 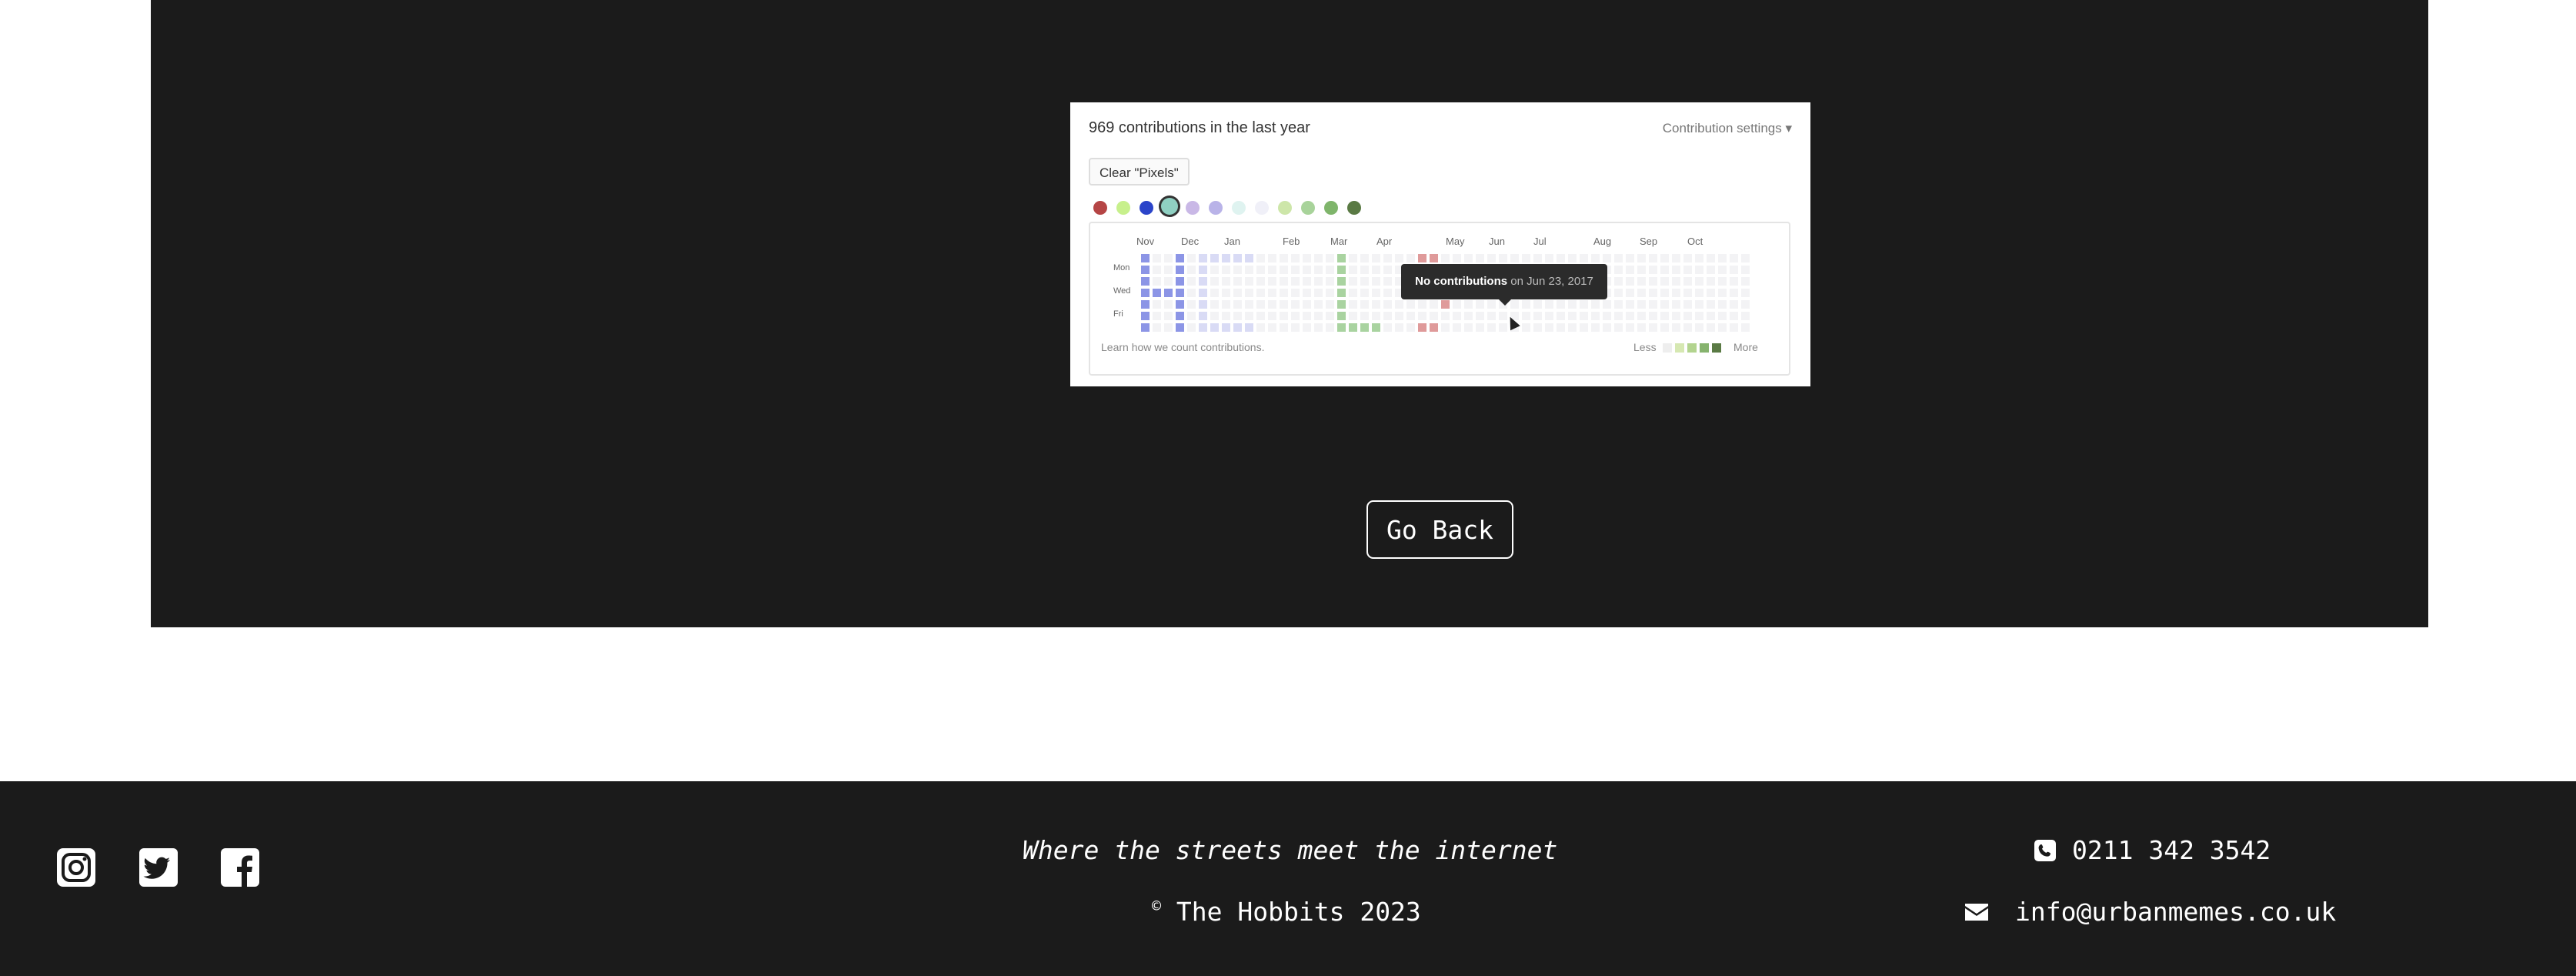 What do you see at coordinates (1199, 128) in the screenshot?
I see `contributions-heading: 969 contributions in the last year` at bounding box center [1199, 128].